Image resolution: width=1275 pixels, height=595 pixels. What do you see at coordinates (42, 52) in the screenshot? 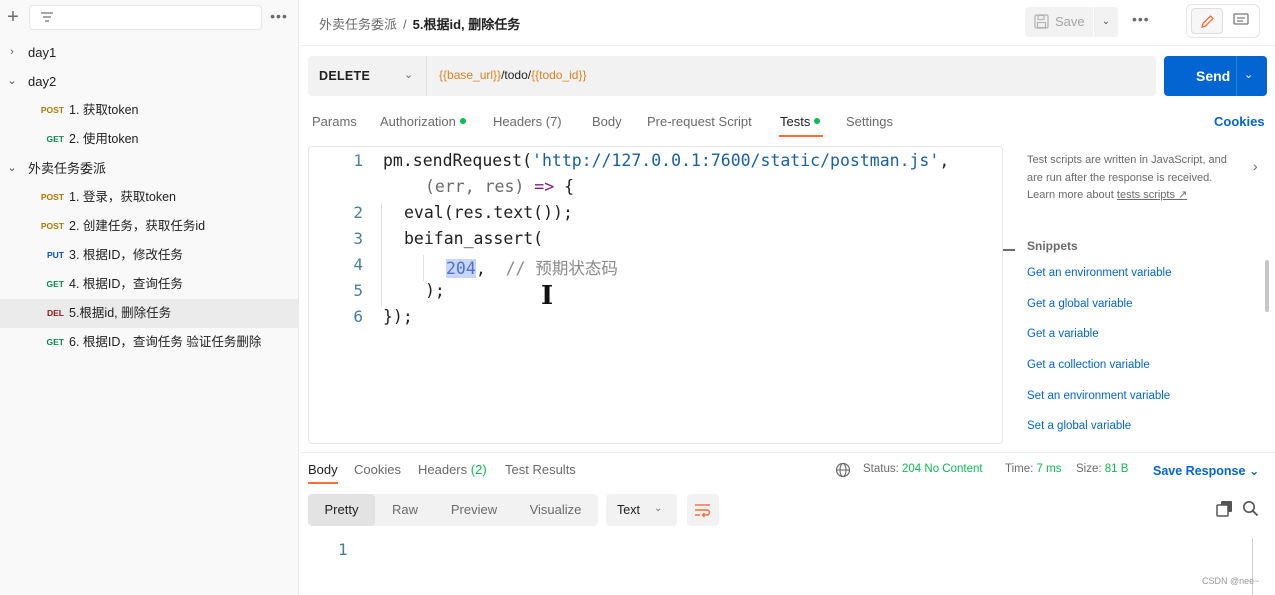
I see `folder-label: day1` at bounding box center [42, 52].